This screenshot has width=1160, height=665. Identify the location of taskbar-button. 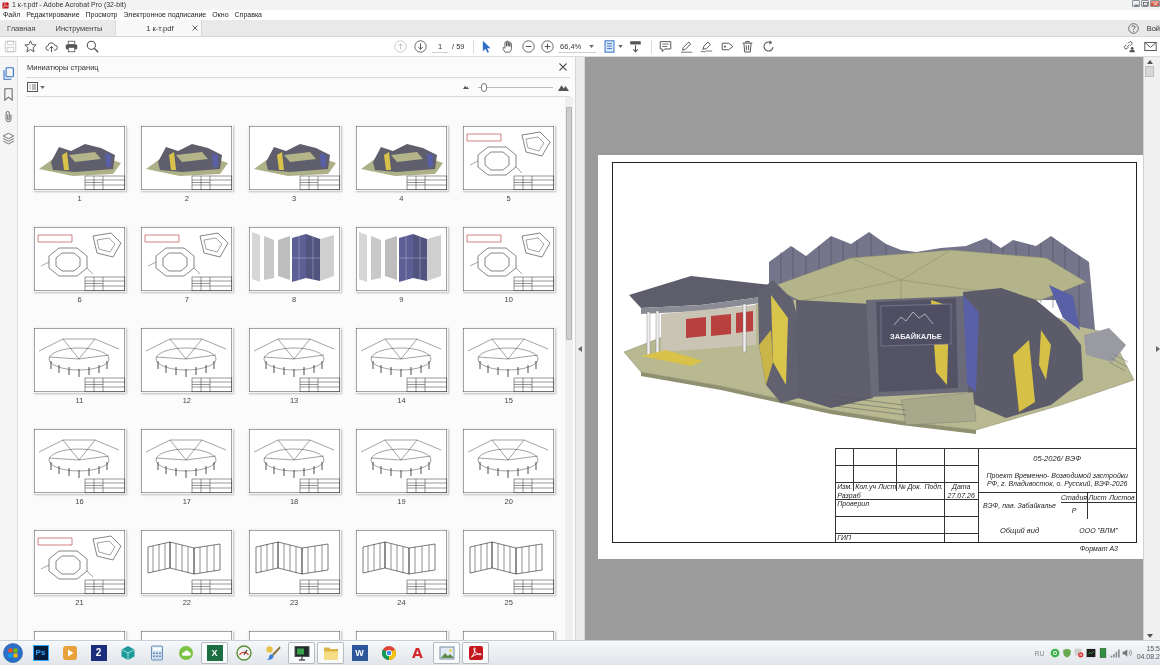
(301, 653).